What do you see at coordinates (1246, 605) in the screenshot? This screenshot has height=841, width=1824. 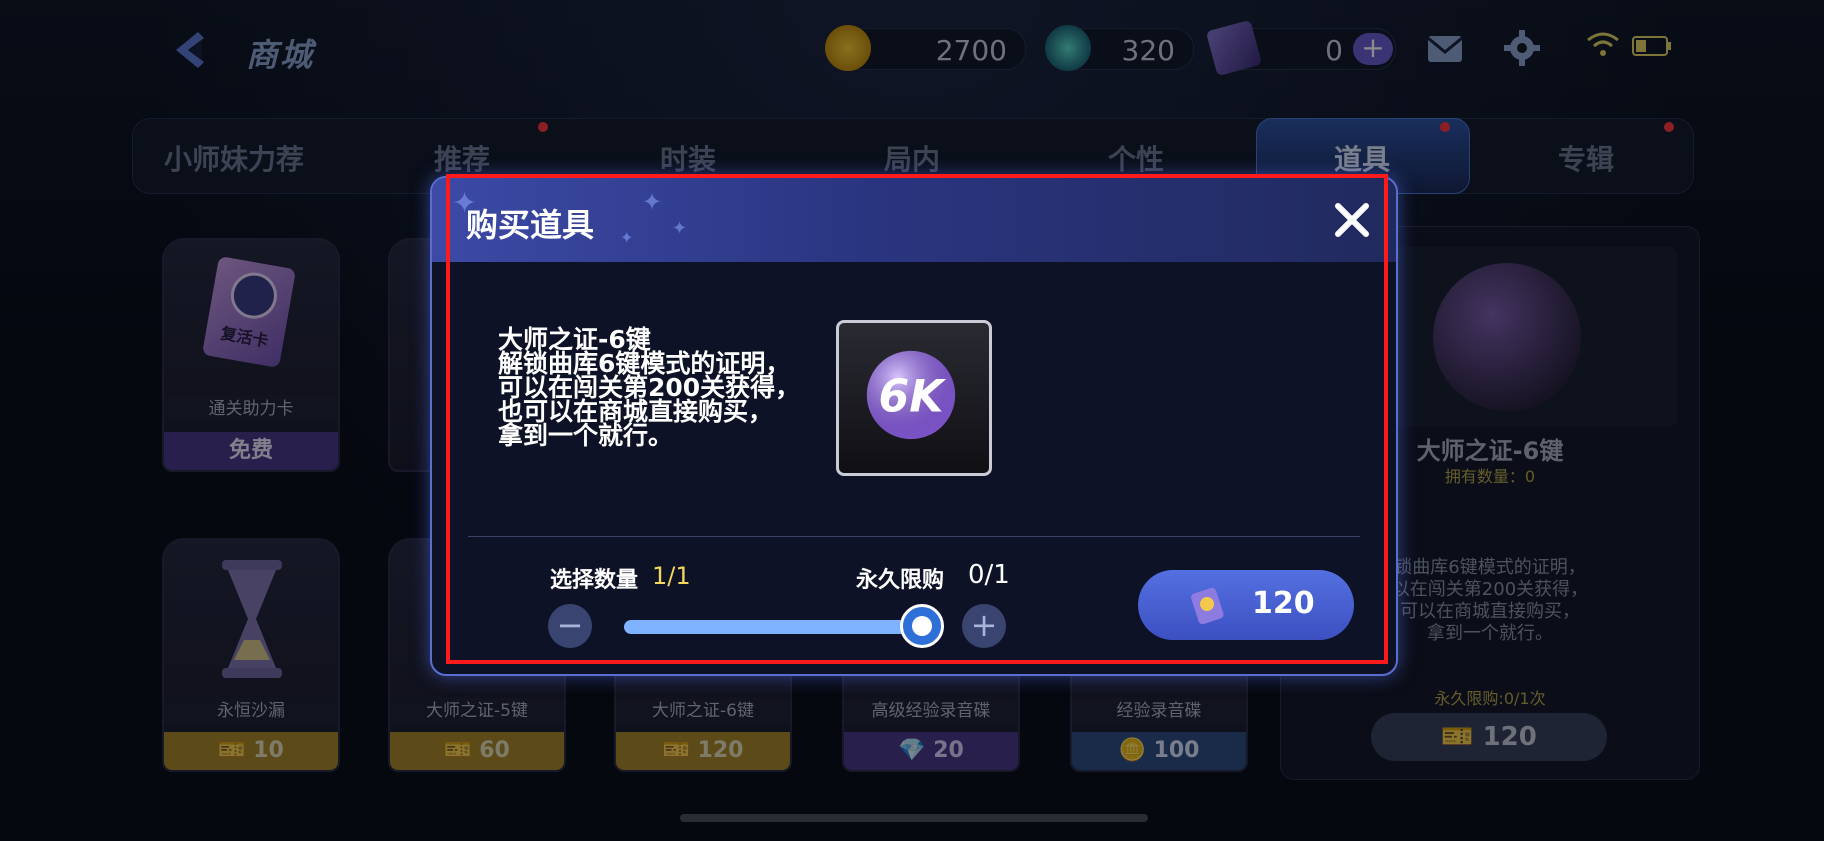 I see `buy-button: 120` at bounding box center [1246, 605].